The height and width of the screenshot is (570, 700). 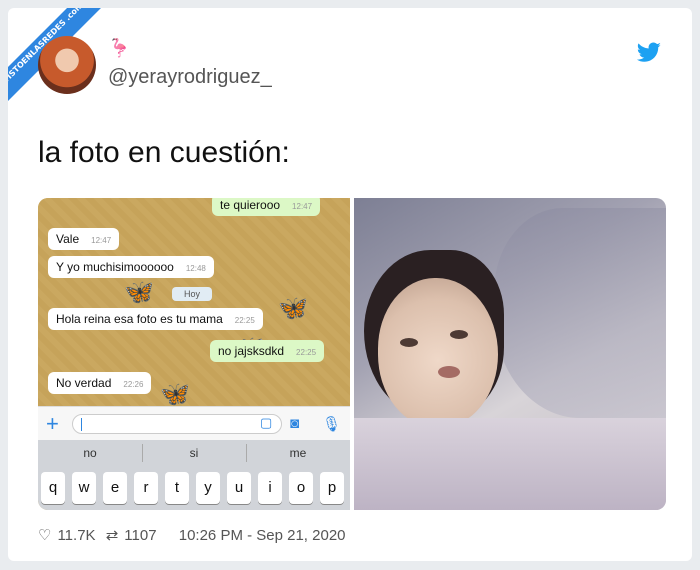 What do you see at coordinates (131, 267) in the screenshot?
I see `chat-message-incoming: Y yo muchisimoooooo 12:48` at bounding box center [131, 267].